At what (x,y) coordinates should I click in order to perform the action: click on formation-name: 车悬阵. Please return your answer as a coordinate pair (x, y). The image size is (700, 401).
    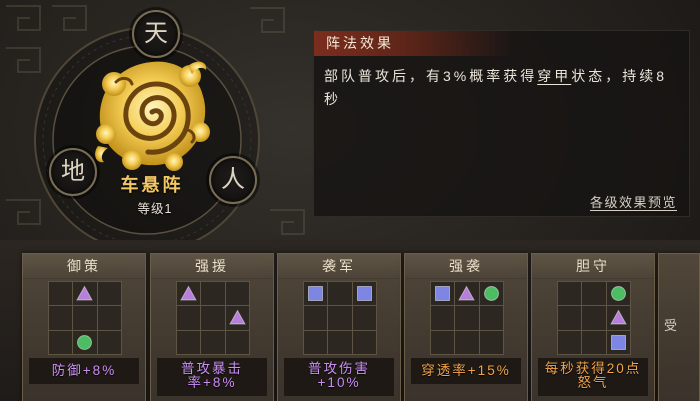
    Looking at the image, I should click on (152, 185).